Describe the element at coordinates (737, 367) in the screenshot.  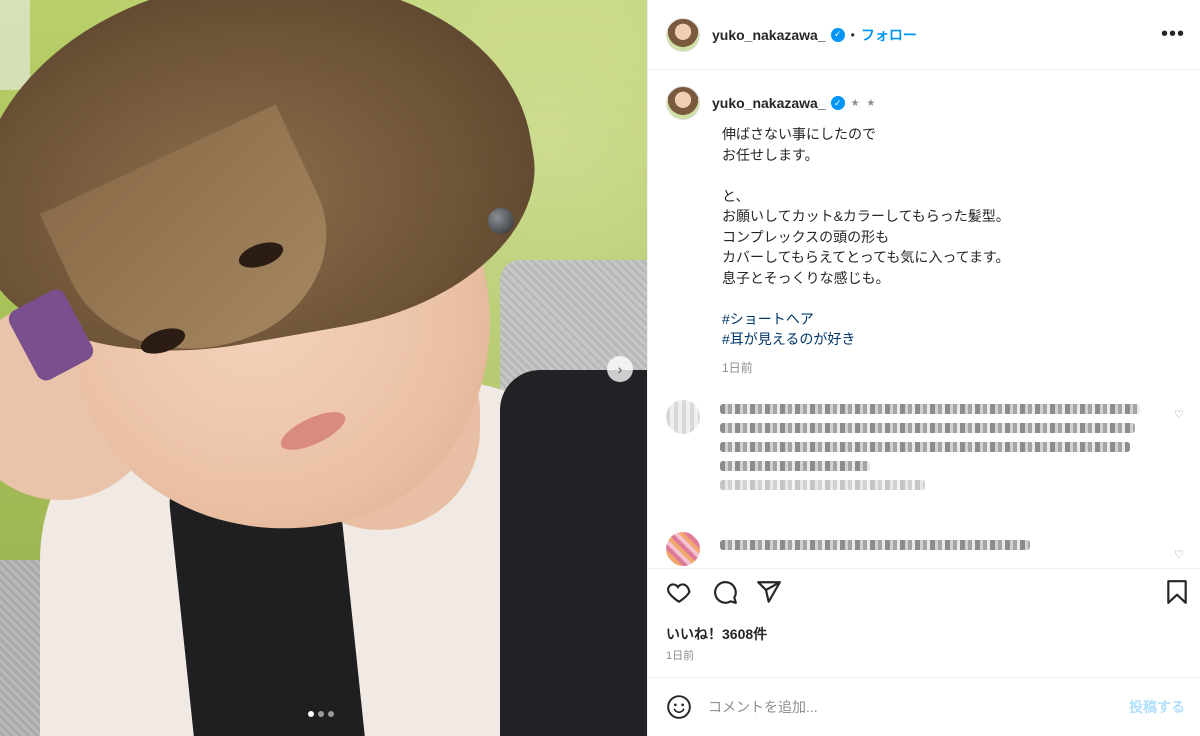
I see `caption-time: 1日前` at that location.